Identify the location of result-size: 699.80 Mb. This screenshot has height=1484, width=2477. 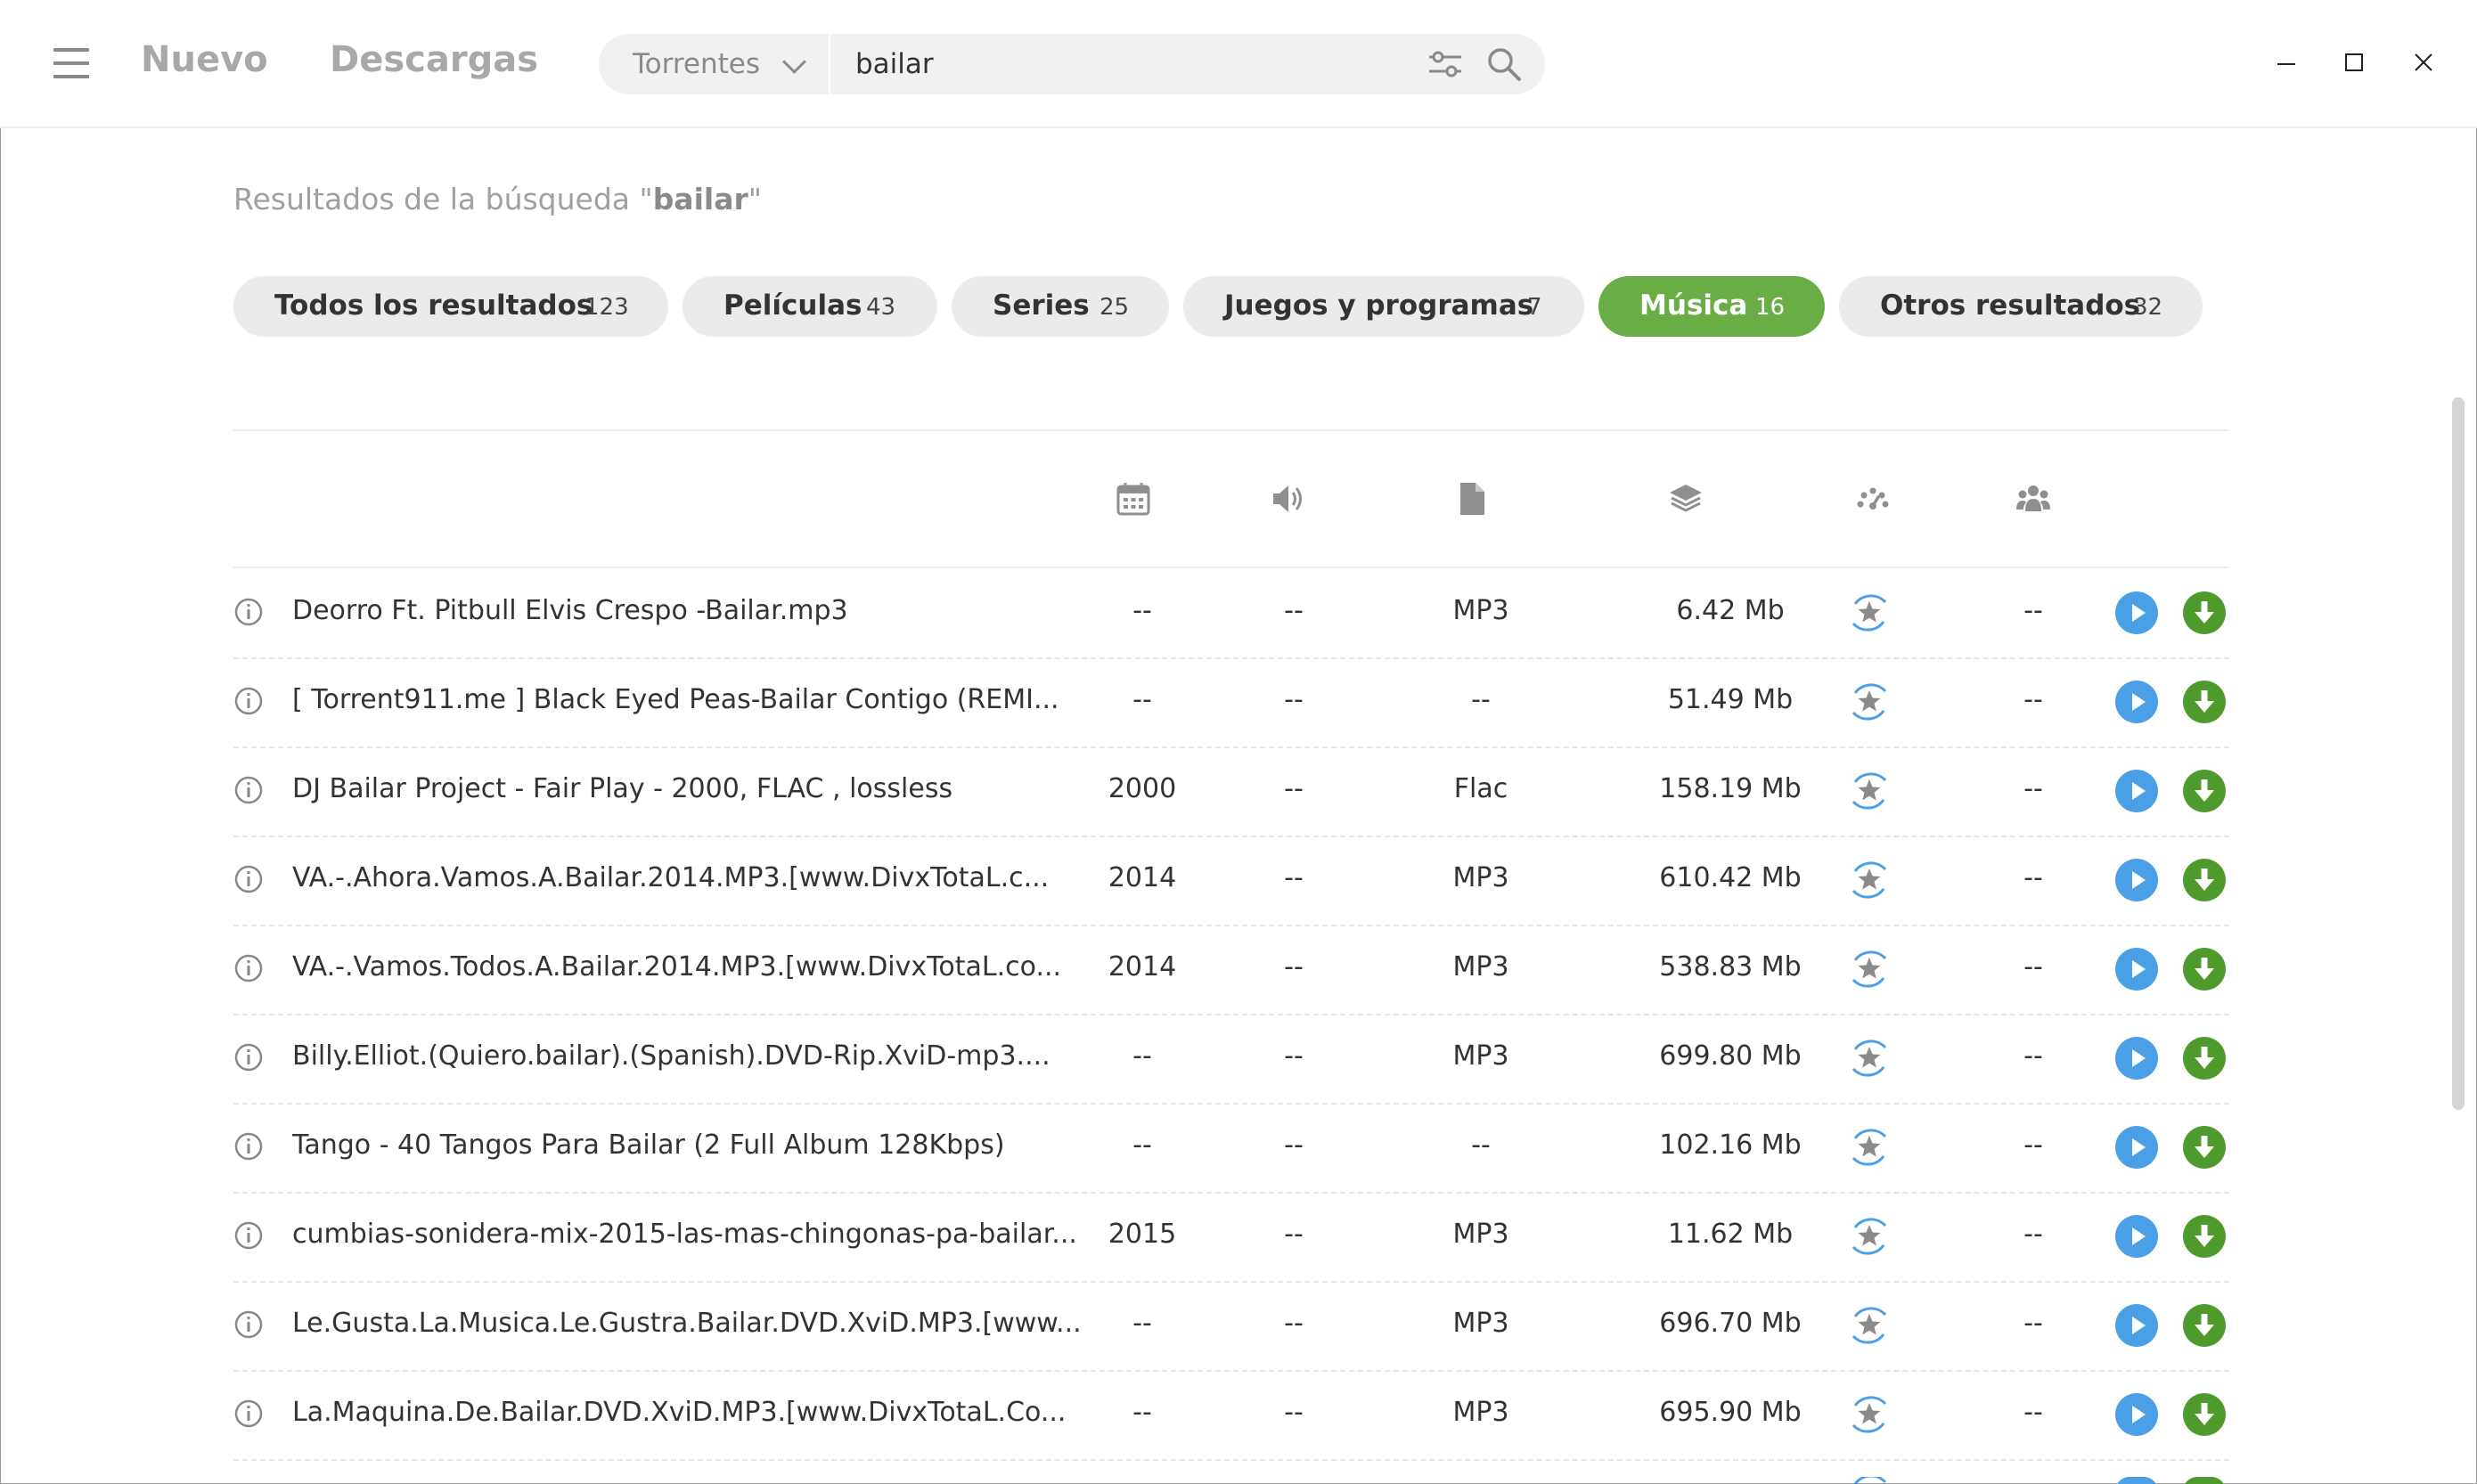
(1730, 1056).